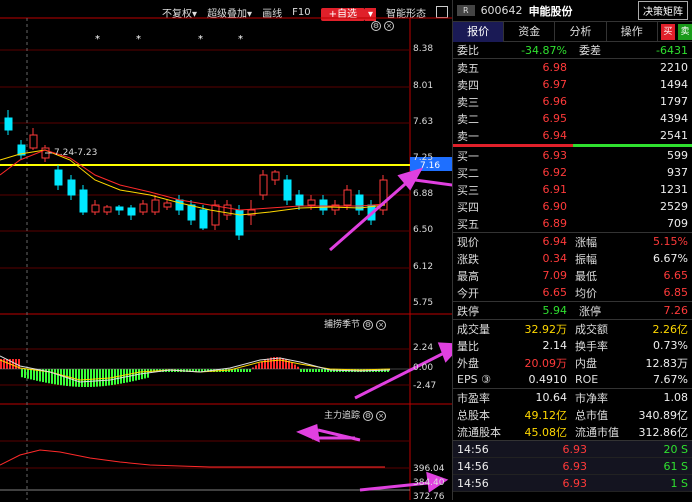 The height and width of the screenshot is (502, 692). Describe the element at coordinates (674, 135) in the screenshot. I see `sell-volume: 2541` at that location.